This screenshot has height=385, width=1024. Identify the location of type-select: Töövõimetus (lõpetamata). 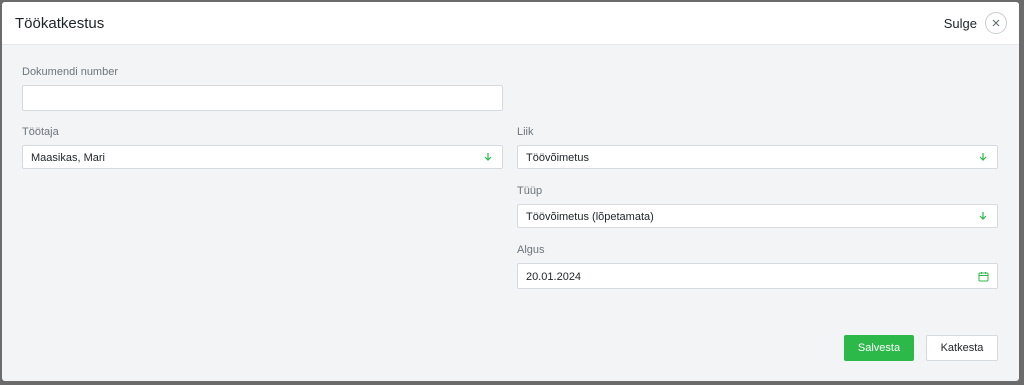
(757, 216).